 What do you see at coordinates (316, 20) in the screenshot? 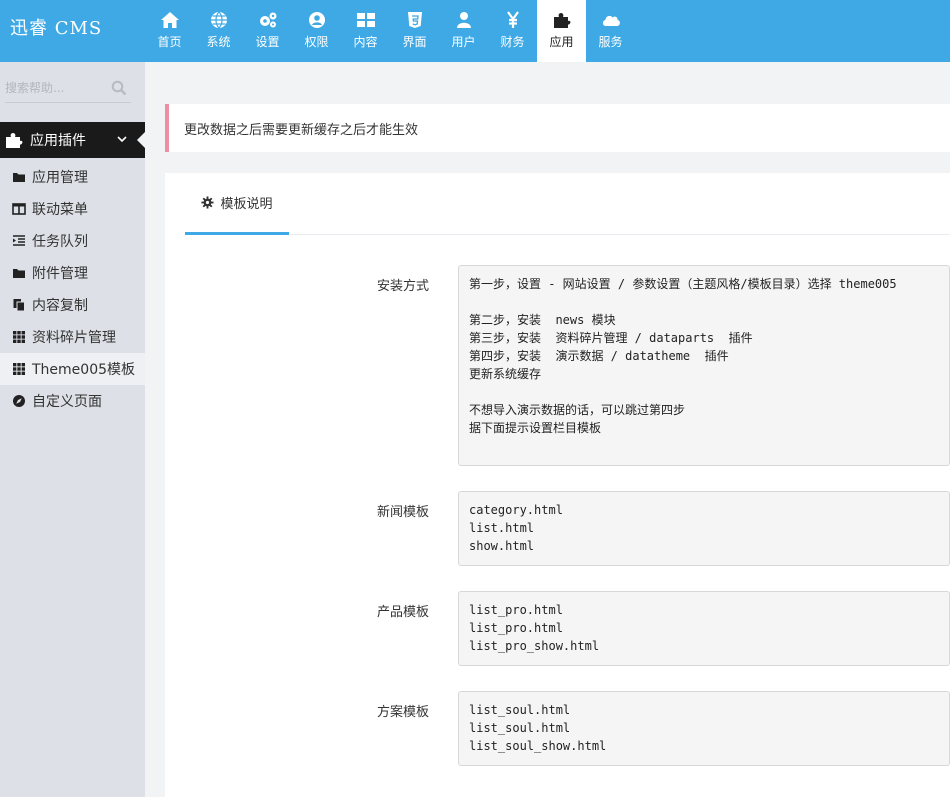
I see `user-circle-icon` at bounding box center [316, 20].